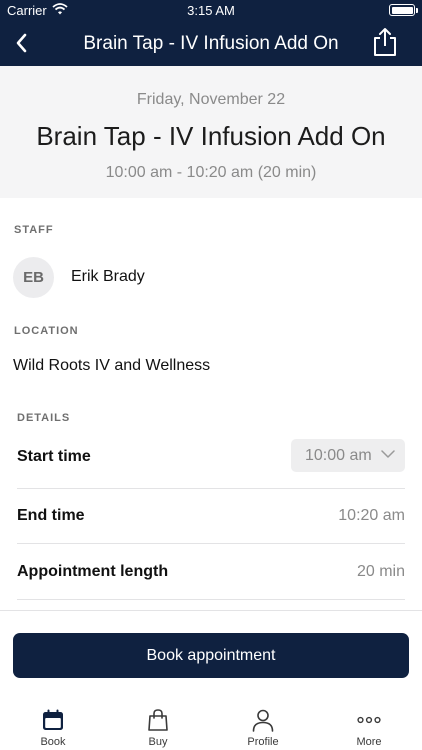  What do you see at coordinates (108, 276) in the screenshot?
I see `staff-name: Erik Brady` at bounding box center [108, 276].